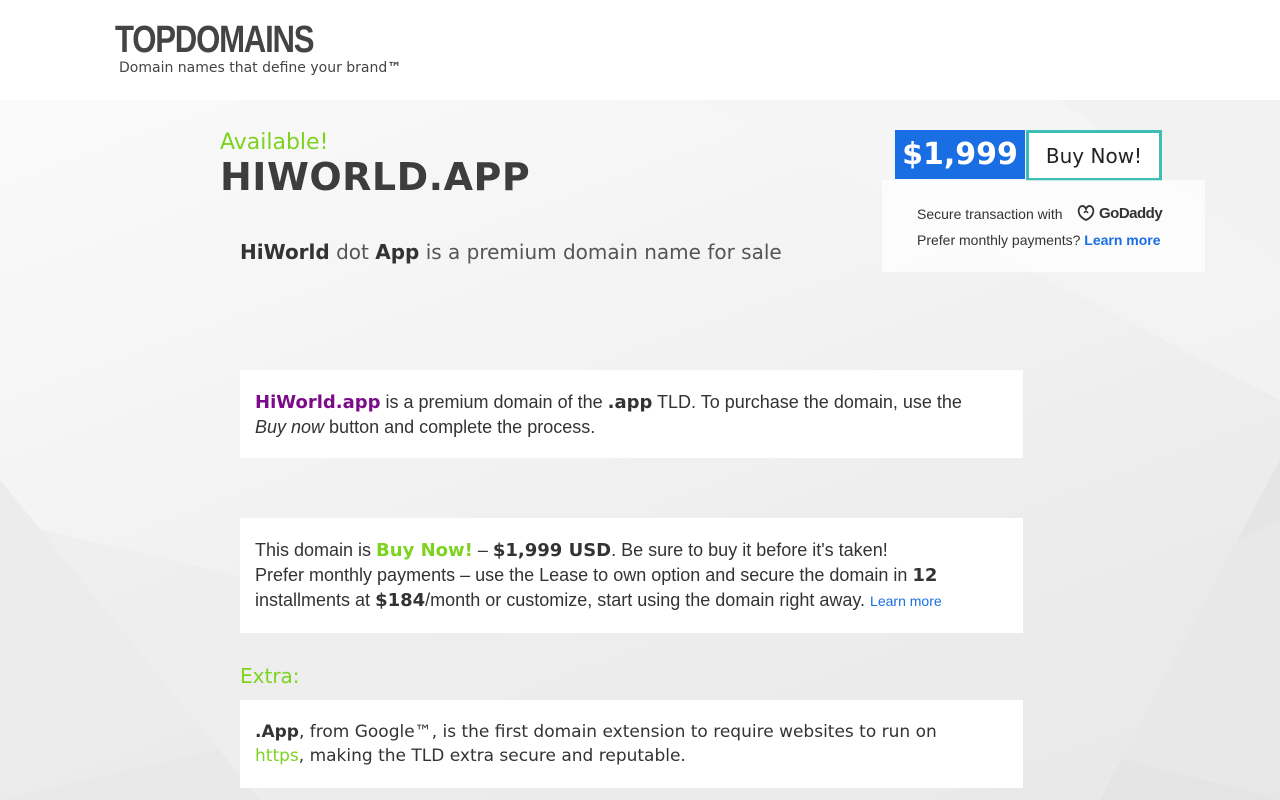  What do you see at coordinates (260, 68) in the screenshot?
I see `site-tagline: Domain names that define your brand™` at bounding box center [260, 68].